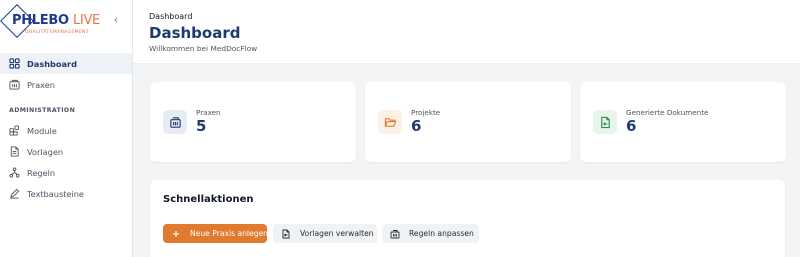 This screenshot has width=800, height=257. What do you see at coordinates (170, 16) in the screenshot?
I see `breadcrumb: Dashboard` at bounding box center [170, 16].